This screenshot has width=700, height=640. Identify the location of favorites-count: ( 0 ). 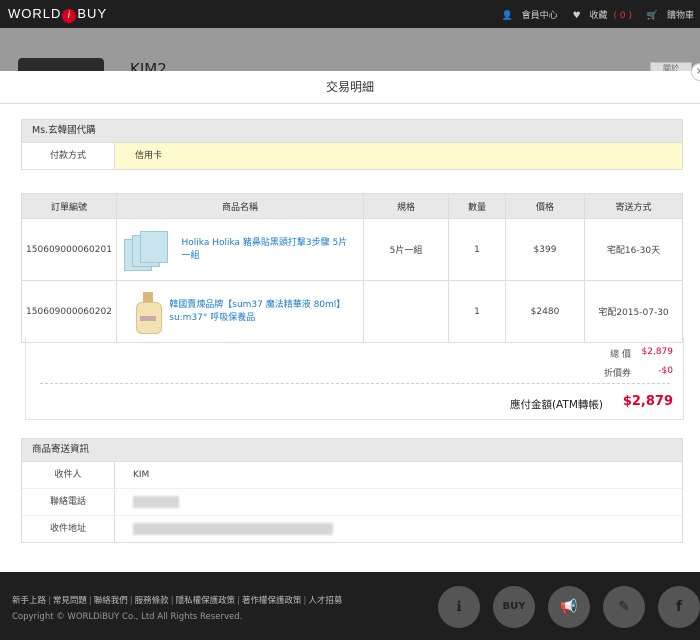
(623, 16).